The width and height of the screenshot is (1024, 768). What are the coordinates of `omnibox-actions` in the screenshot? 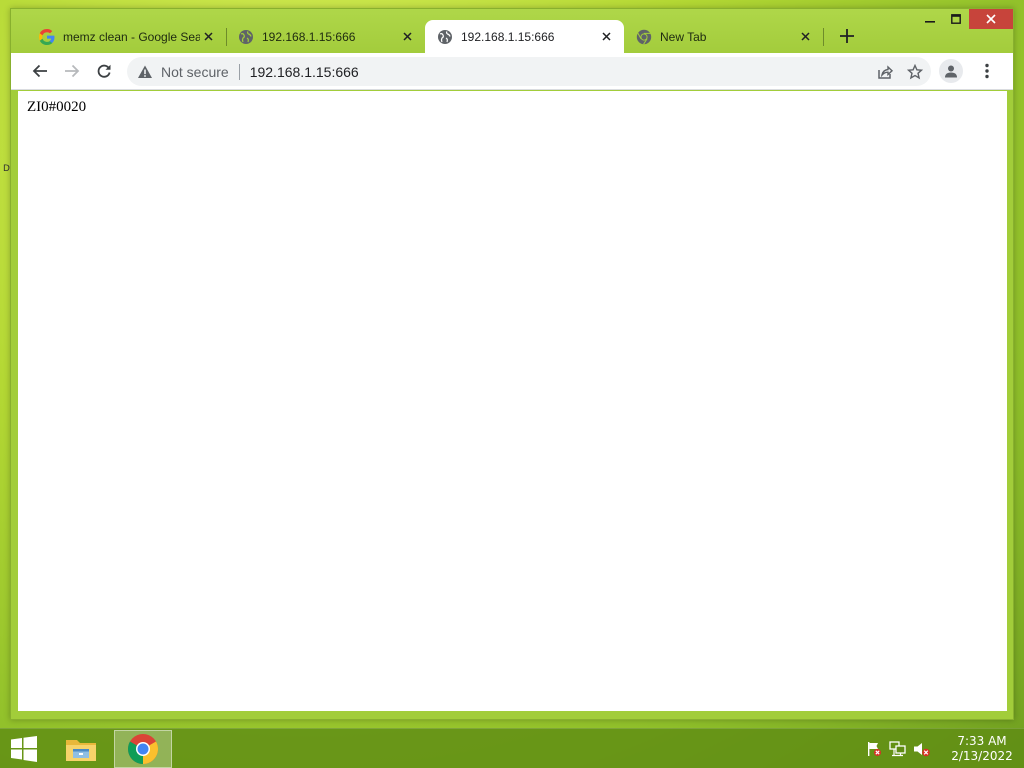 It's located at (900, 71).